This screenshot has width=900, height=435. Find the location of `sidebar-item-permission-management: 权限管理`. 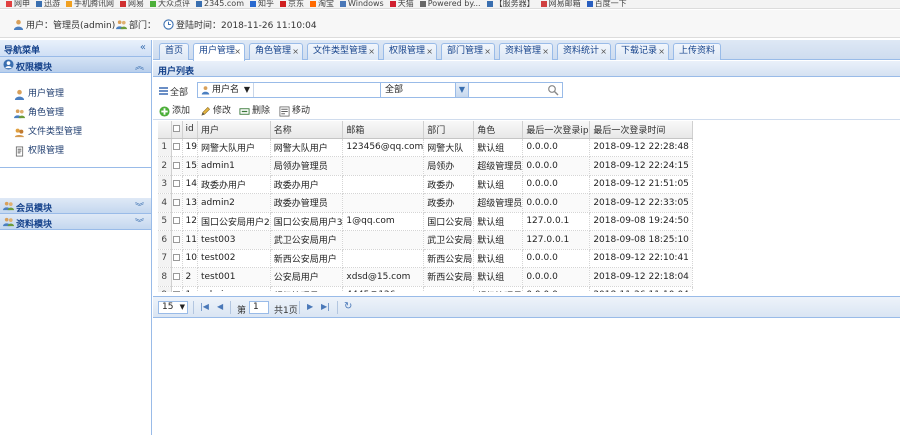

sidebar-item-permission-management: 权限管理 is located at coordinates (75, 151).